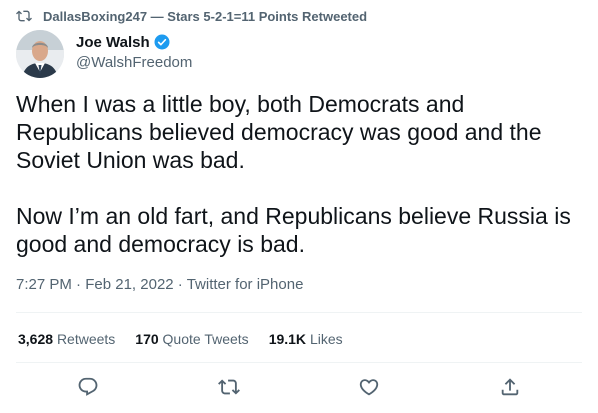  Describe the element at coordinates (86, 339) in the screenshot. I see `retweets-label: Retweets` at that location.